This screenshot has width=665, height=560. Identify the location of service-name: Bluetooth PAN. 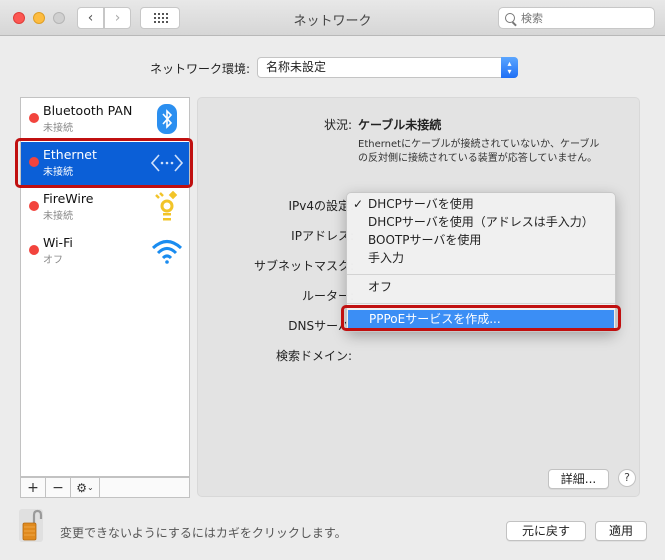
(88, 110).